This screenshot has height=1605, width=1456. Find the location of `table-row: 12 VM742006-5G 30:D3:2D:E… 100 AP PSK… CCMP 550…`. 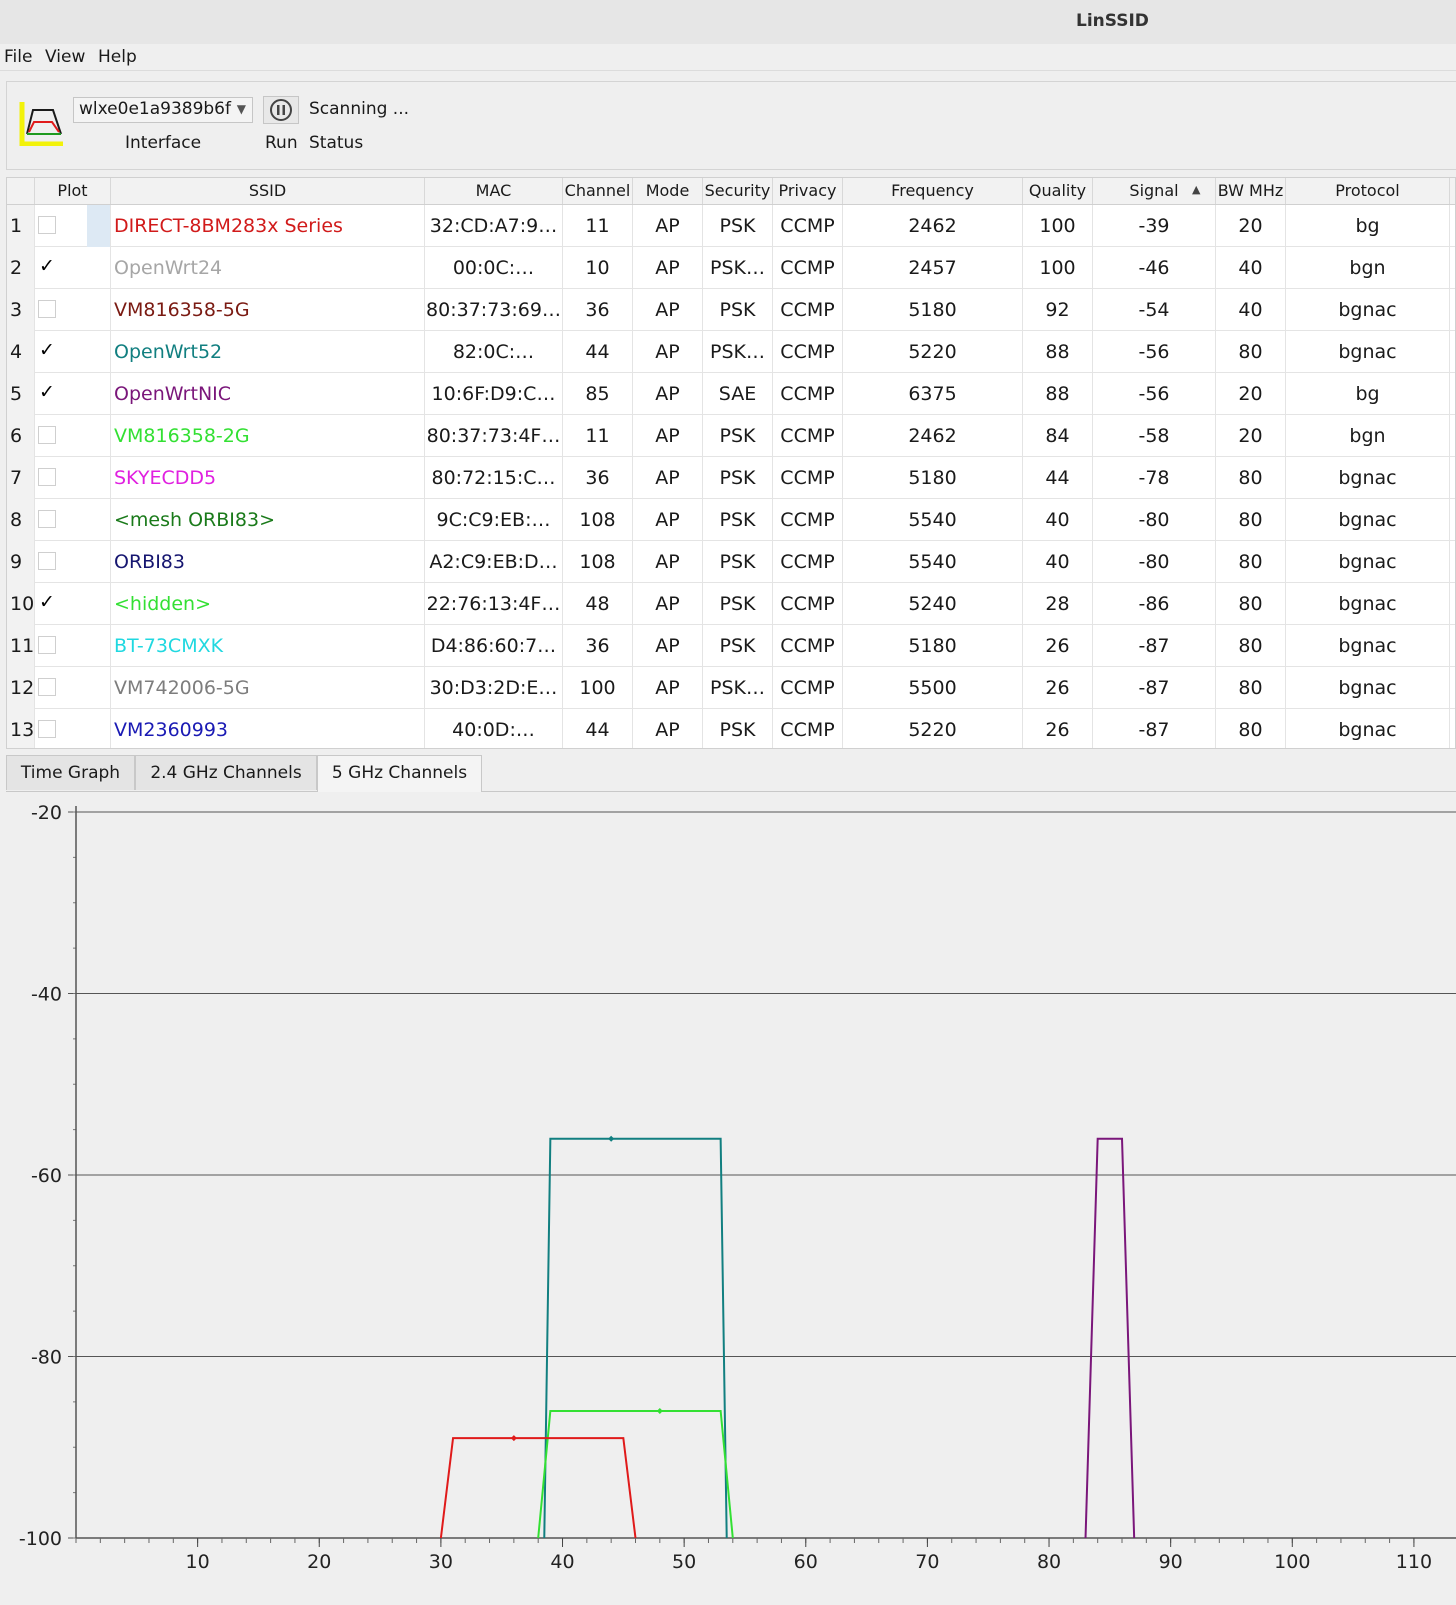

table-row: 12 VM742006-5G 30:D3:2D:E… 100 AP PSK… CCMP 550… is located at coordinates (731, 688).